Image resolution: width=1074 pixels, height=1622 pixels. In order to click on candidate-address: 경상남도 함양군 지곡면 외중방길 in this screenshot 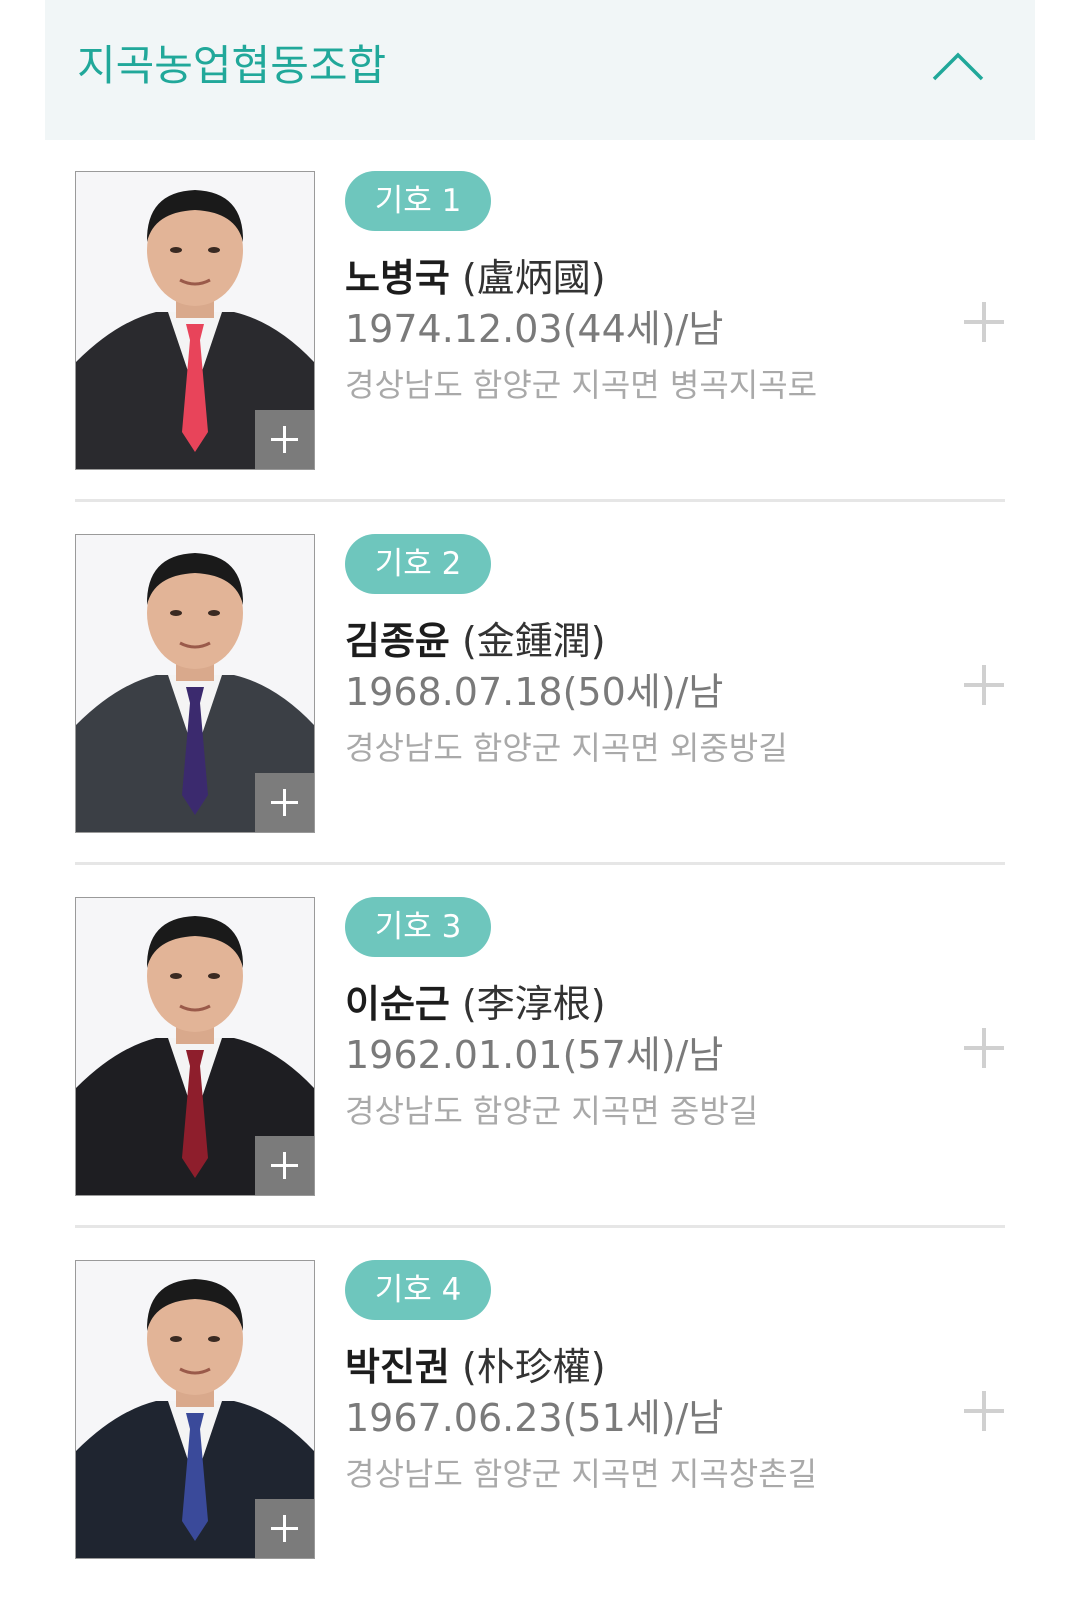, I will do `click(566, 748)`.